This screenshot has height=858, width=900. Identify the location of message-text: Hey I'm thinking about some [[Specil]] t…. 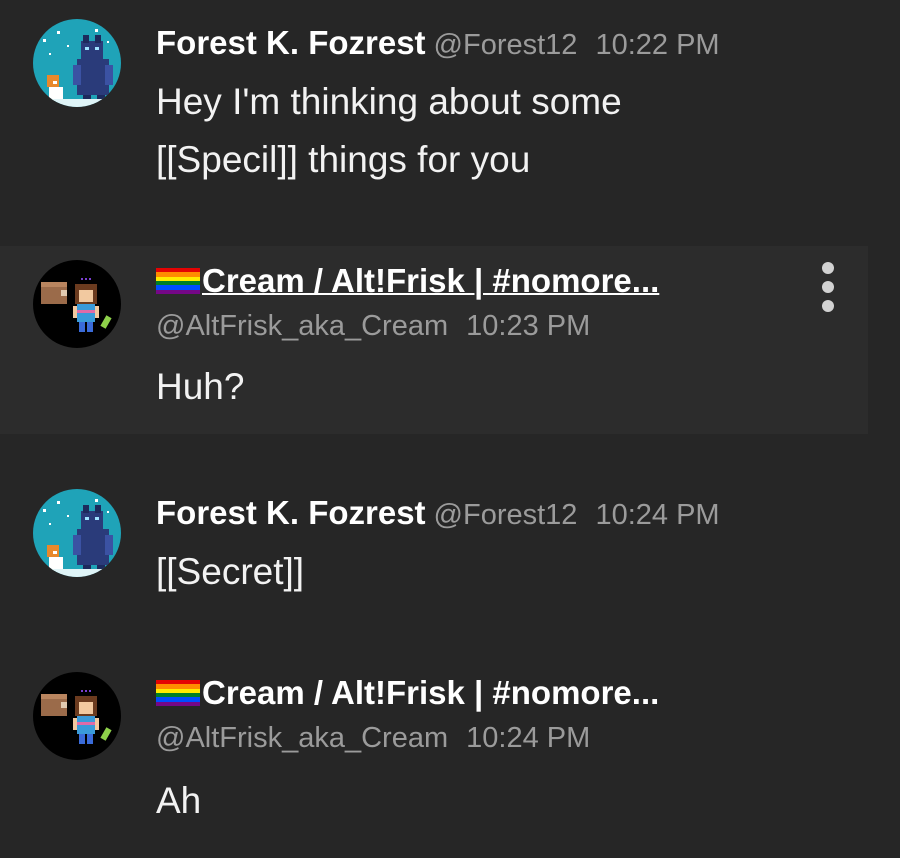
(389, 130).